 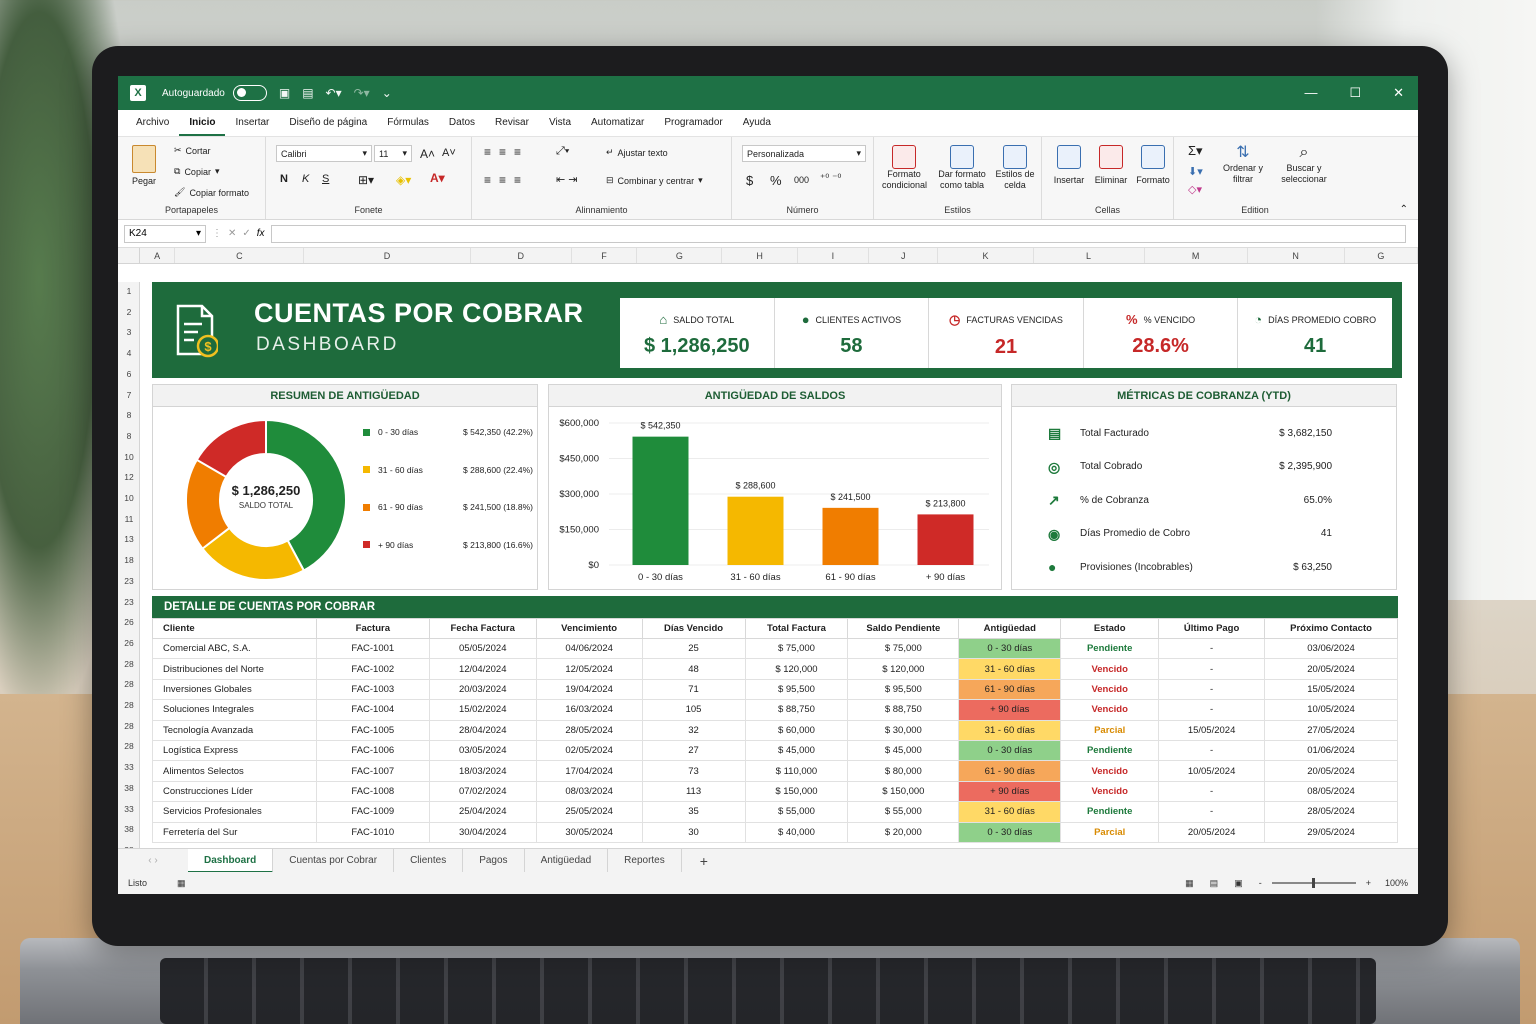 I want to click on indent-icons: ⇤ ⇥, so click(x=567, y=179).